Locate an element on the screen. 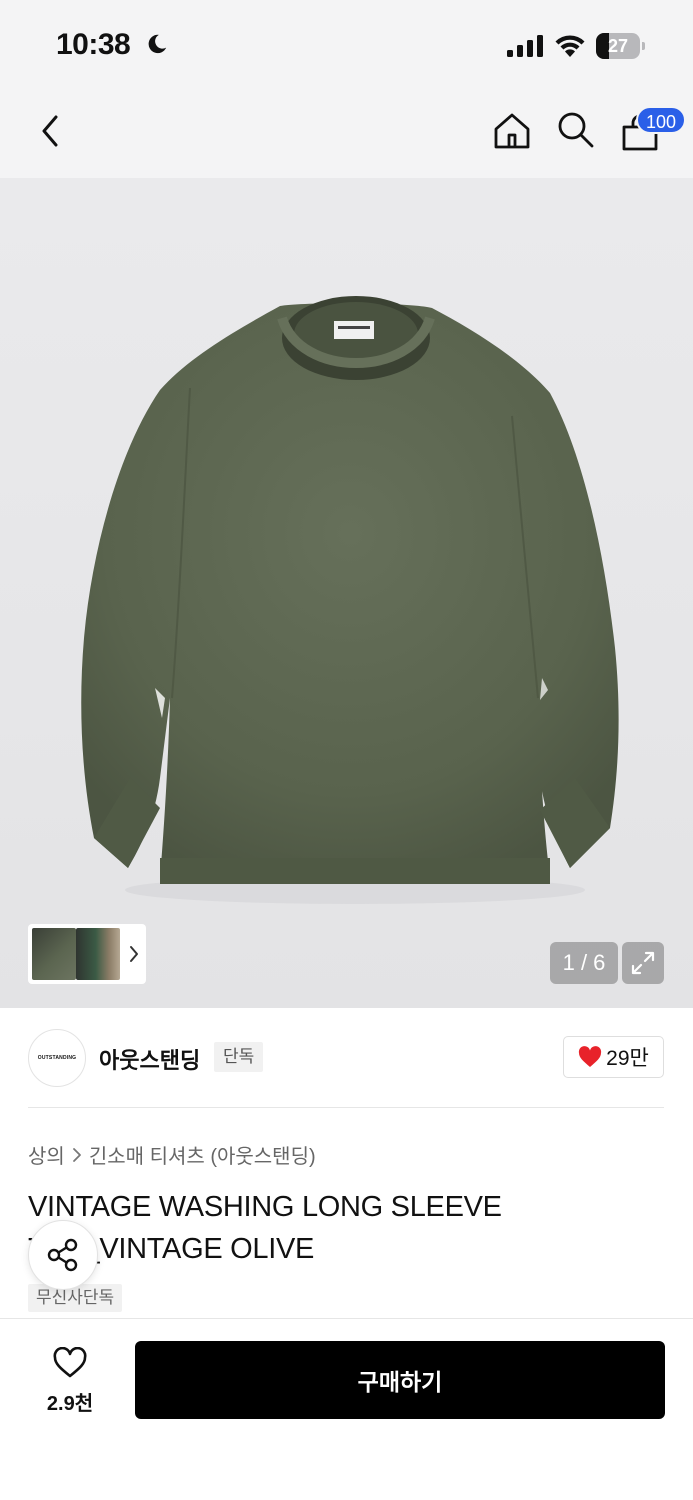 The height and width of the screenshot is (1500, 693). brand-logo: OUTSTANDING is located at coordinates (57, 1058).